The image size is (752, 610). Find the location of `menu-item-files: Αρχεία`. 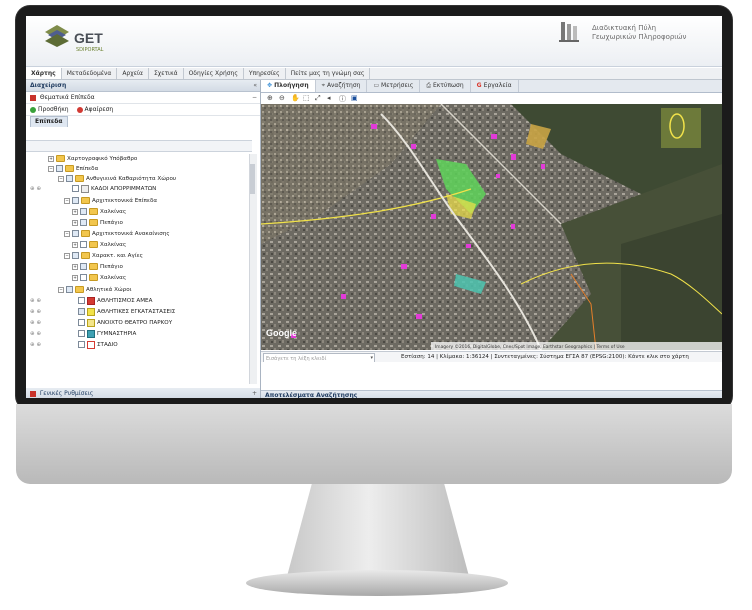

menu-item-files: Αρχεία is located at coordinates (133, 73).